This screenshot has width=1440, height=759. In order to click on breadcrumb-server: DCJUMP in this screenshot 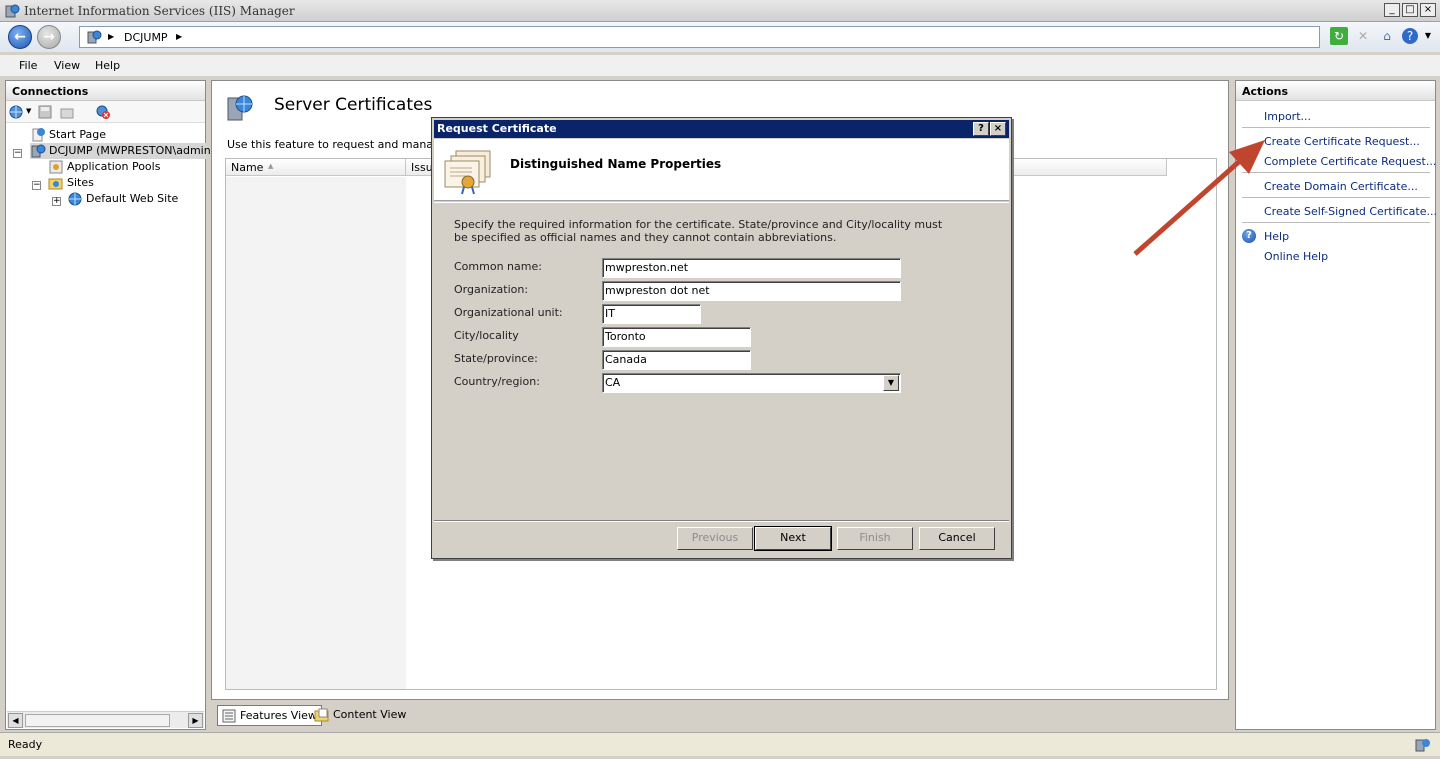, I will do `click(146, 37)`.